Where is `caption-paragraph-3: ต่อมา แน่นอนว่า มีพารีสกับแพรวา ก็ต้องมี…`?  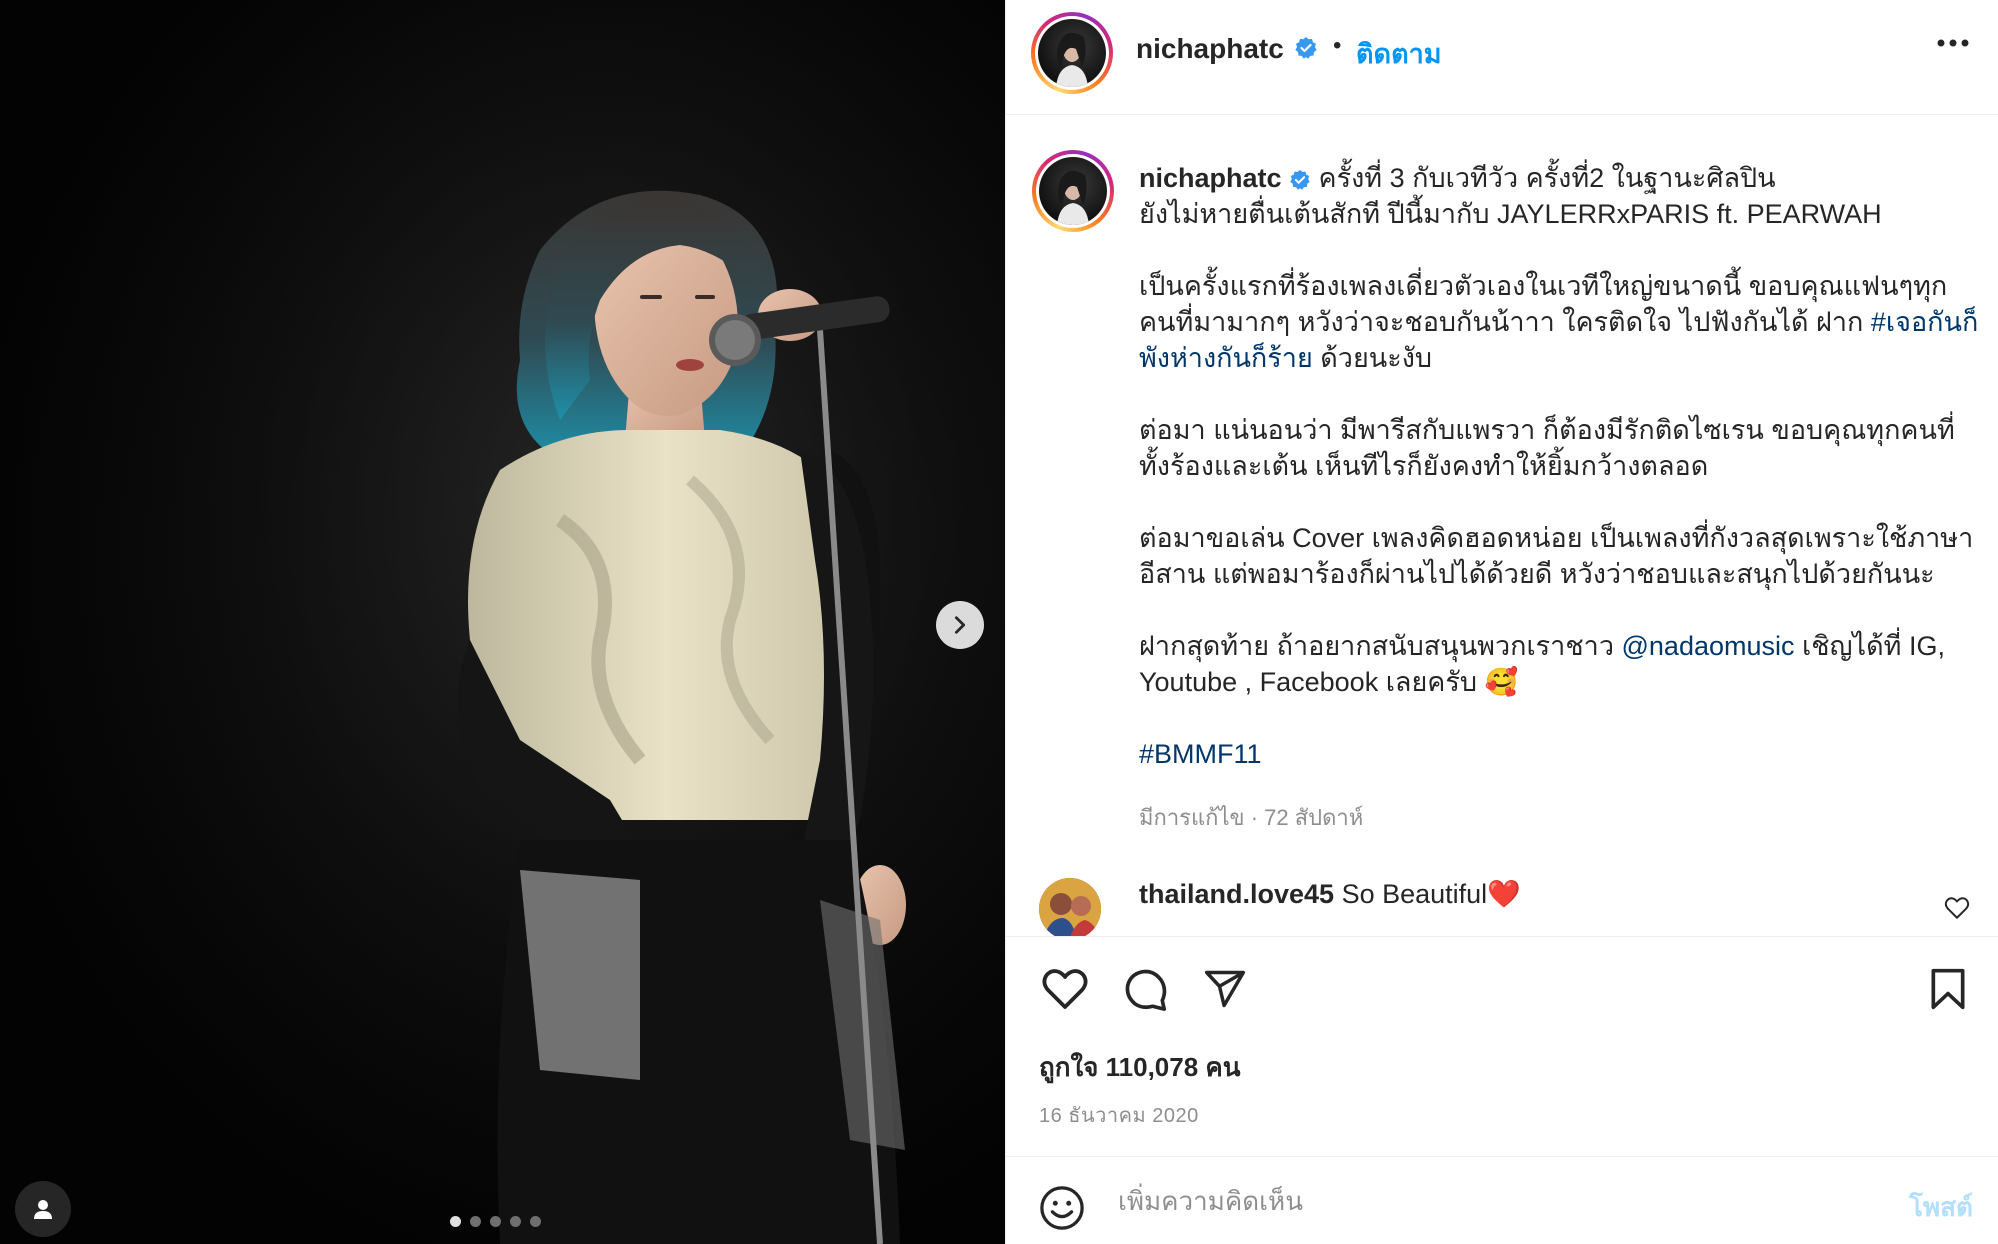 caption-paragraph-3: ต่อมา แน่นอนว่า มีพารีสกับแพรวา ก็ต้องมี… is located at coordinates (1547, 448).